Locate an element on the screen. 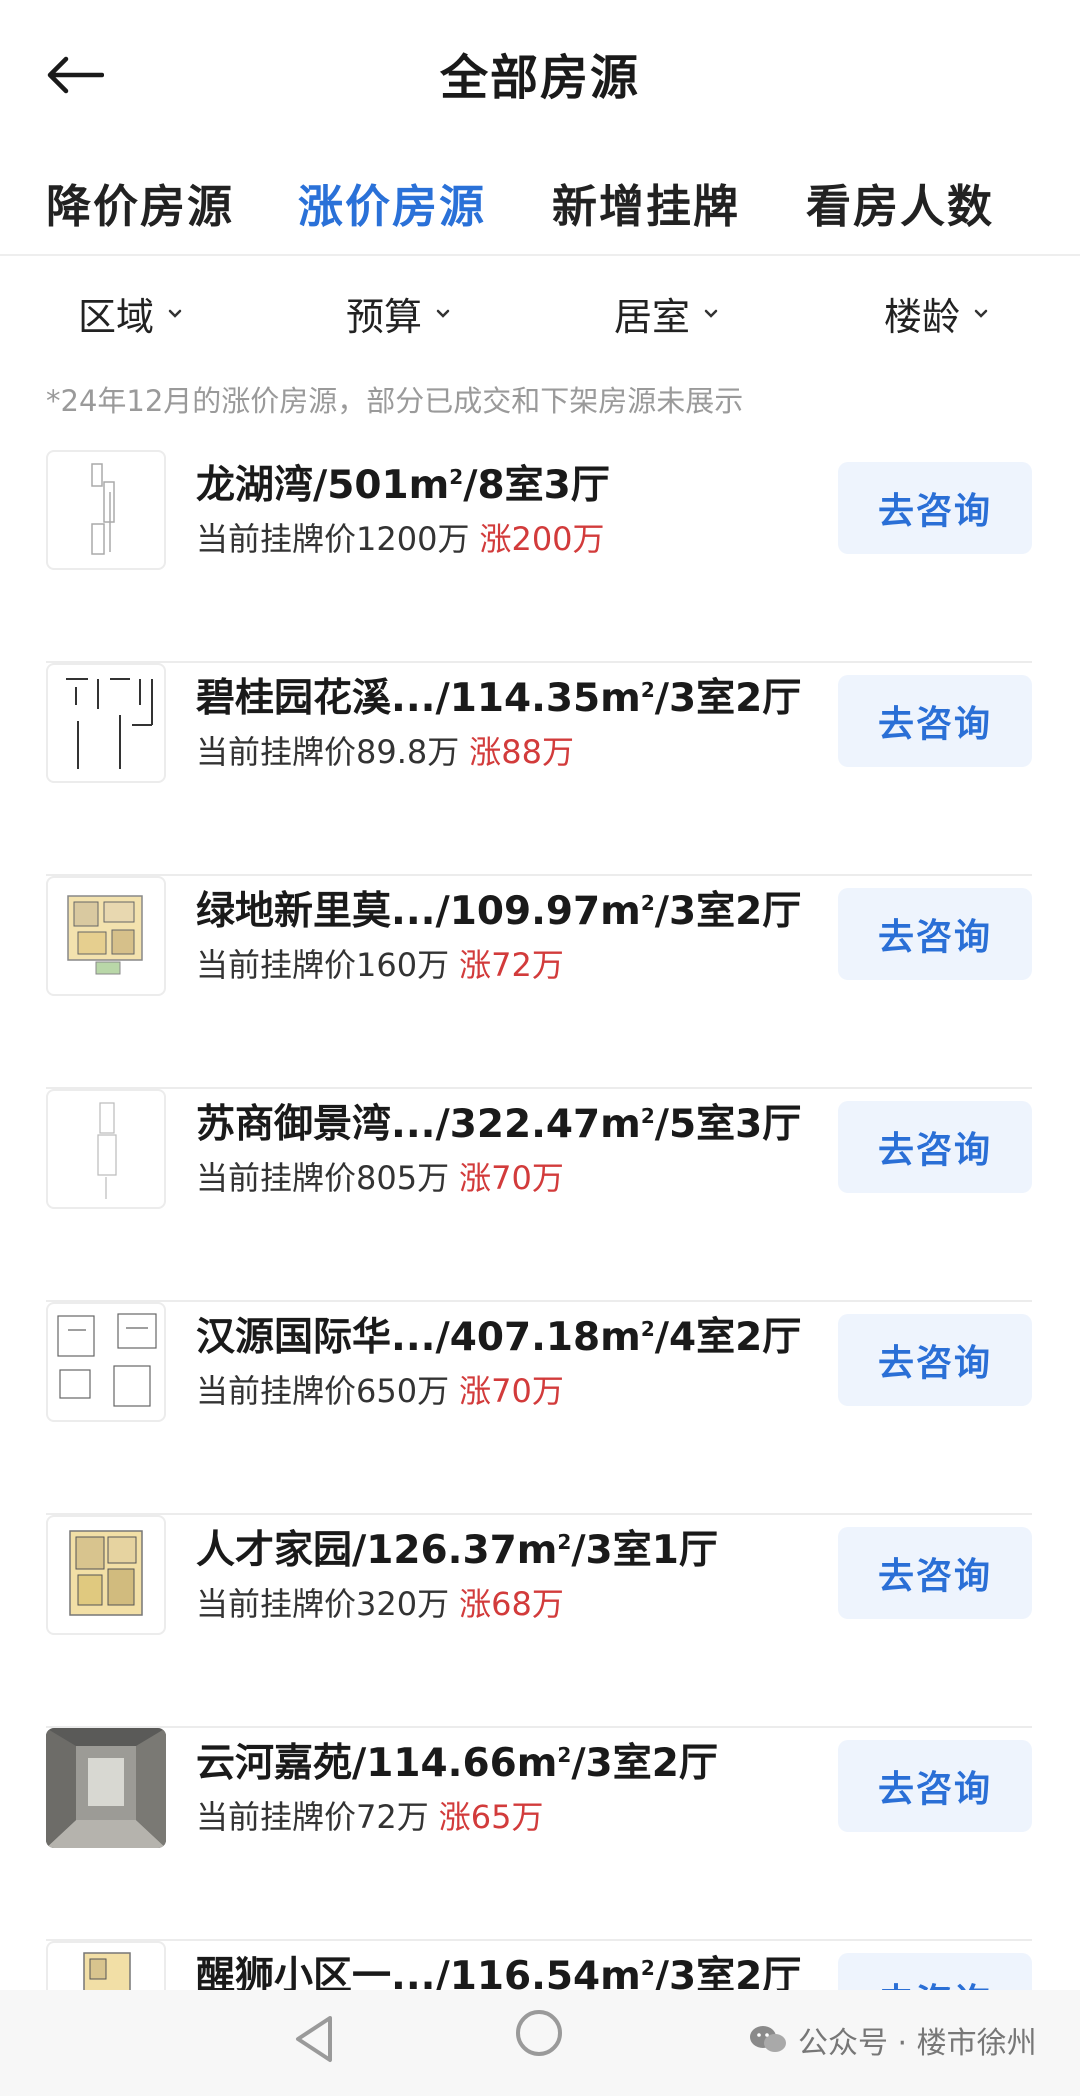  listing-row: 汉源国际华.../407.18m2/4室2厅 当前挂牌价650万 涨70万 去咨询 is located at coordinates (539, 1408).